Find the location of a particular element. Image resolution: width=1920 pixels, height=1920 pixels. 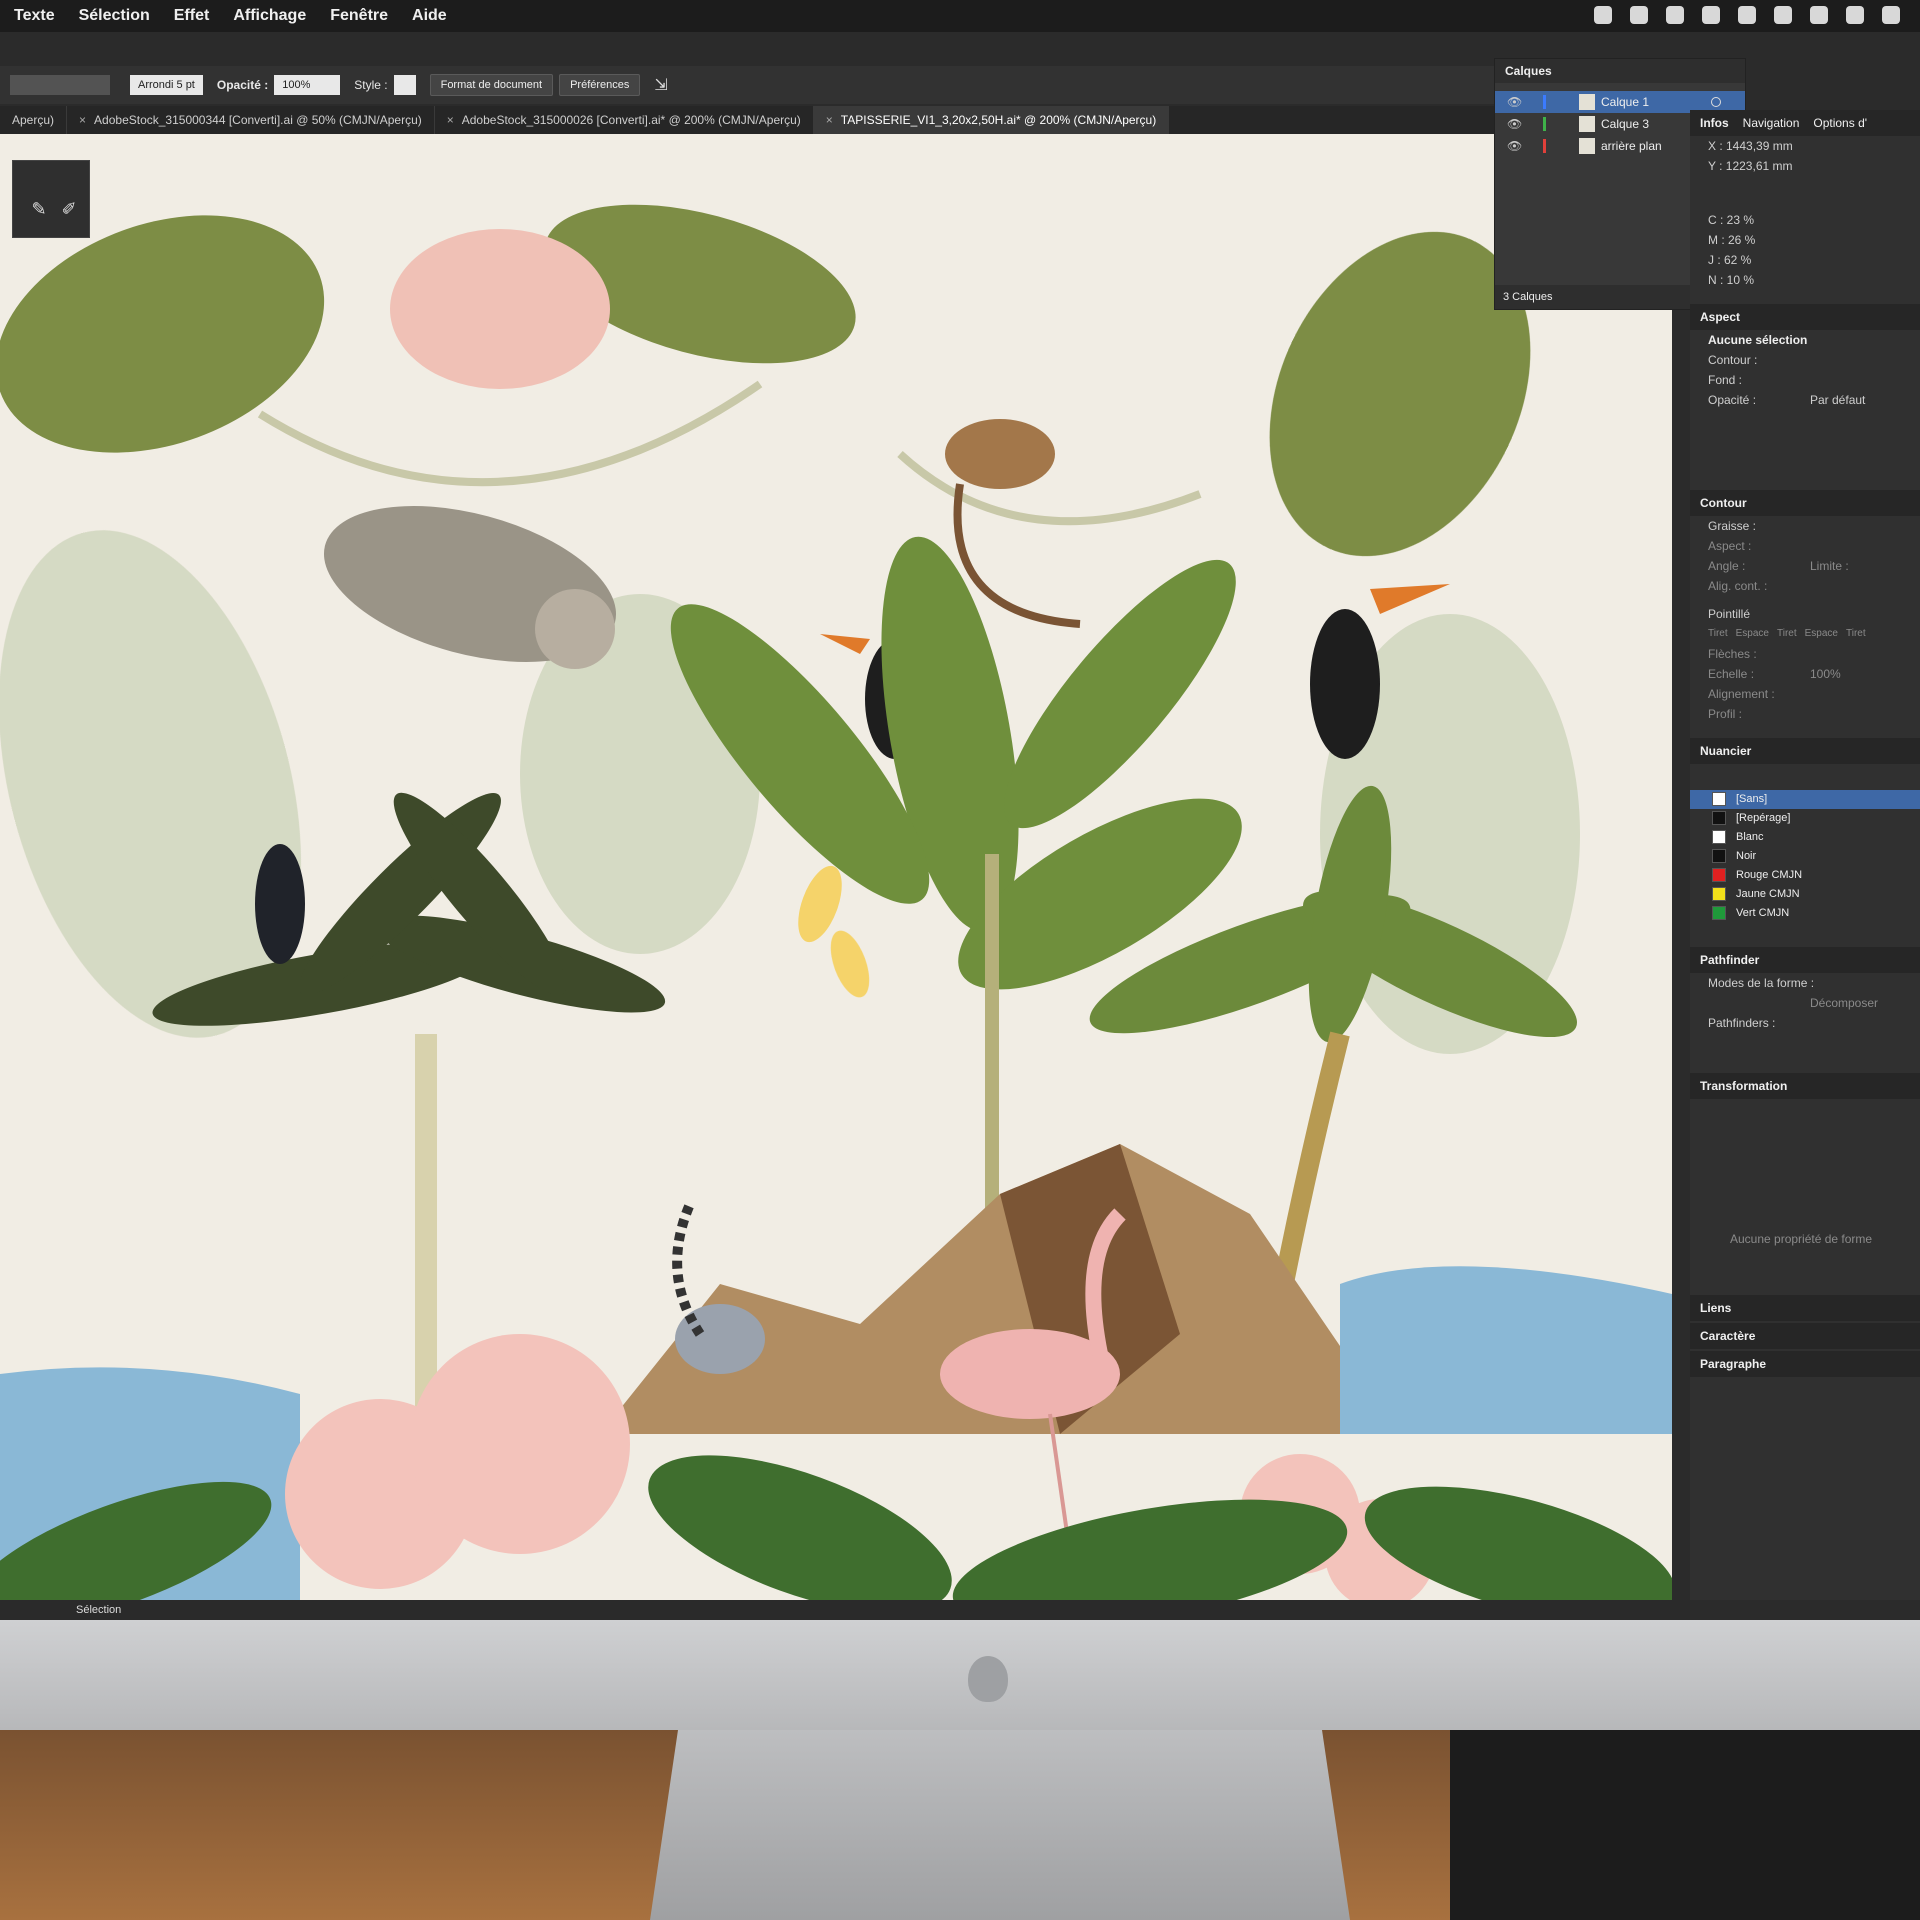

layer-name: Calque 1 is located at coordinates (1625, 102).